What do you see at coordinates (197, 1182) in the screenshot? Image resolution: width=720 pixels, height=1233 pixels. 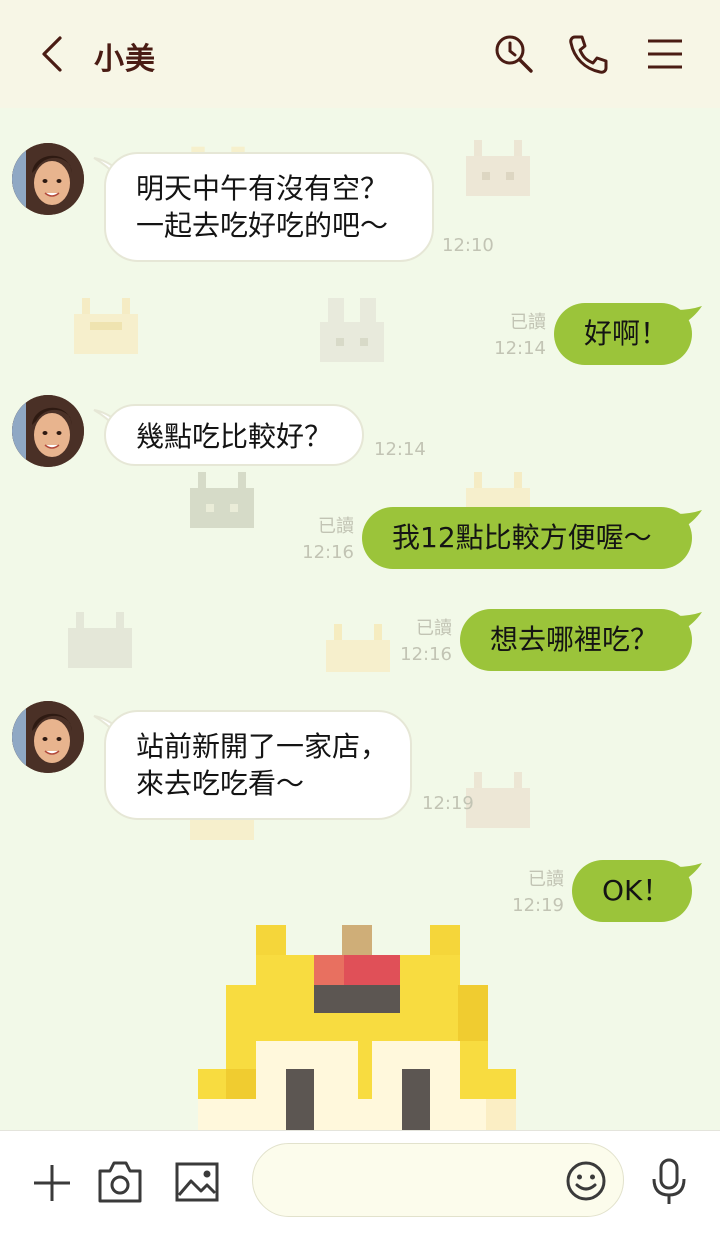 I see `image-icon` at bounding box center [197, 1182].